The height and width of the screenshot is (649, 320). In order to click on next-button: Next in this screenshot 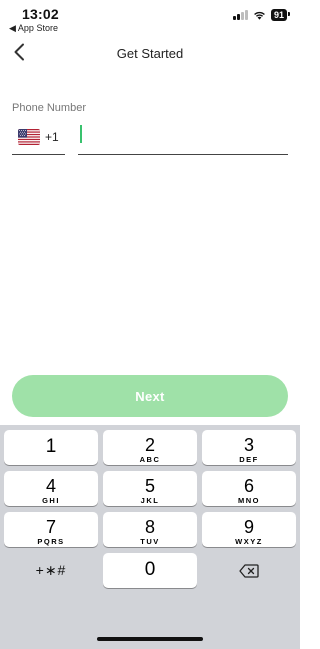, I will do `click(150, 396)`.